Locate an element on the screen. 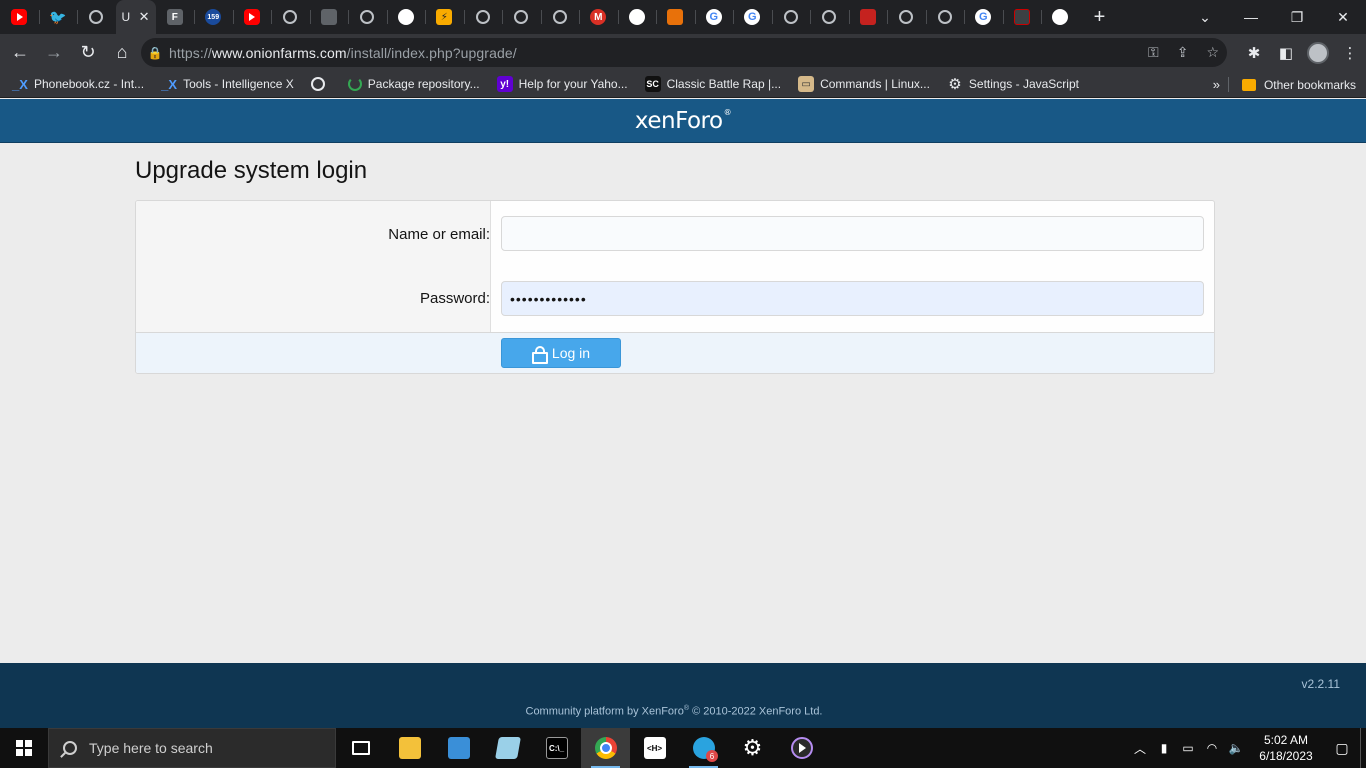 The width and height of the screenshot is (1366, 768). usb-icon: ▮ is located at coordinates (1164, 748).